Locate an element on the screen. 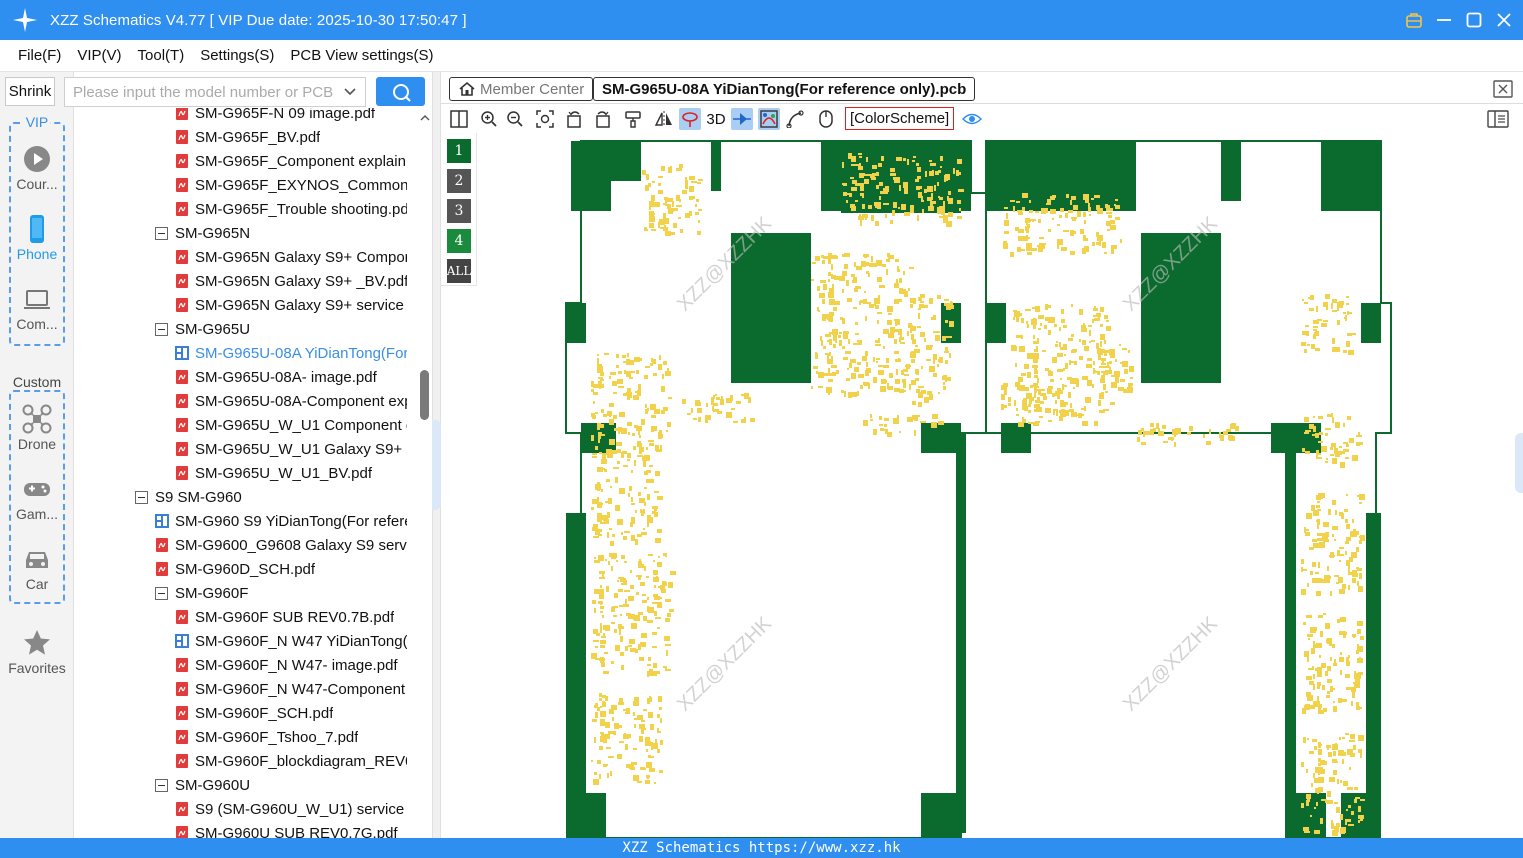 The width and height of the screenshot is (1523, 858). zoom-in-icon is located at coordinates (489, 119).